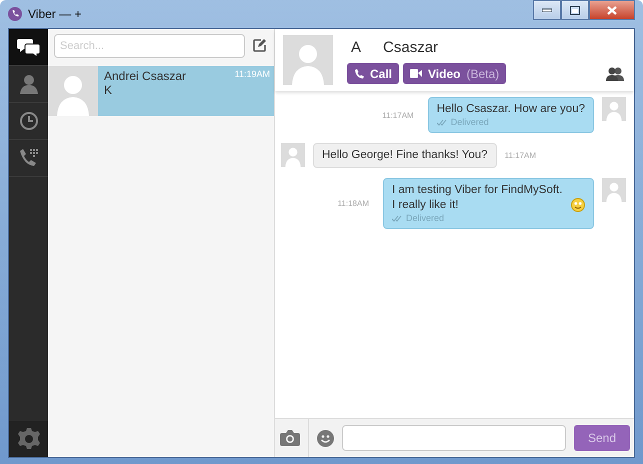  Describe the element at coordinates (478, 198) in the screenshot. I see `message-text: I am testing Viber for FindMySoft. I really like it!` at that location.